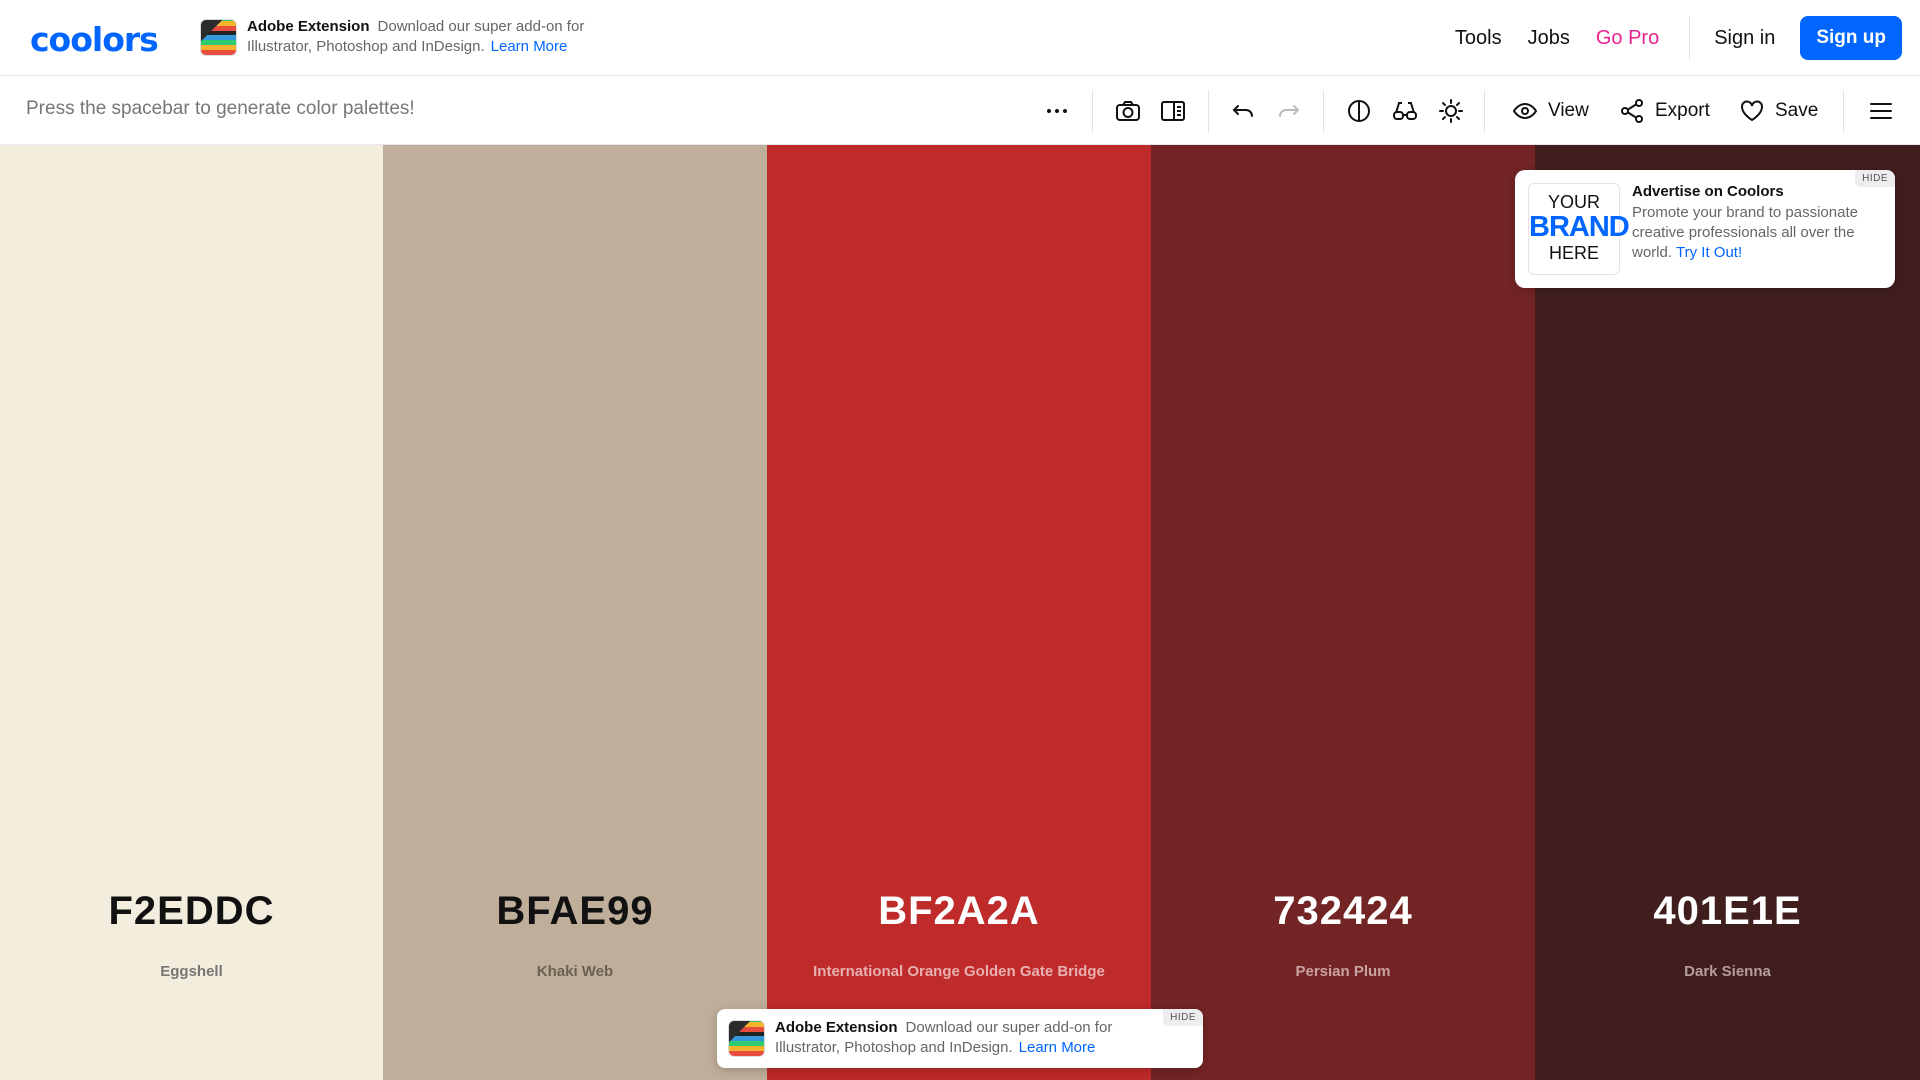 This screenshot has height=1080, width=1920. I want to click on hamburger-menu-icon, so click(1881, 111).